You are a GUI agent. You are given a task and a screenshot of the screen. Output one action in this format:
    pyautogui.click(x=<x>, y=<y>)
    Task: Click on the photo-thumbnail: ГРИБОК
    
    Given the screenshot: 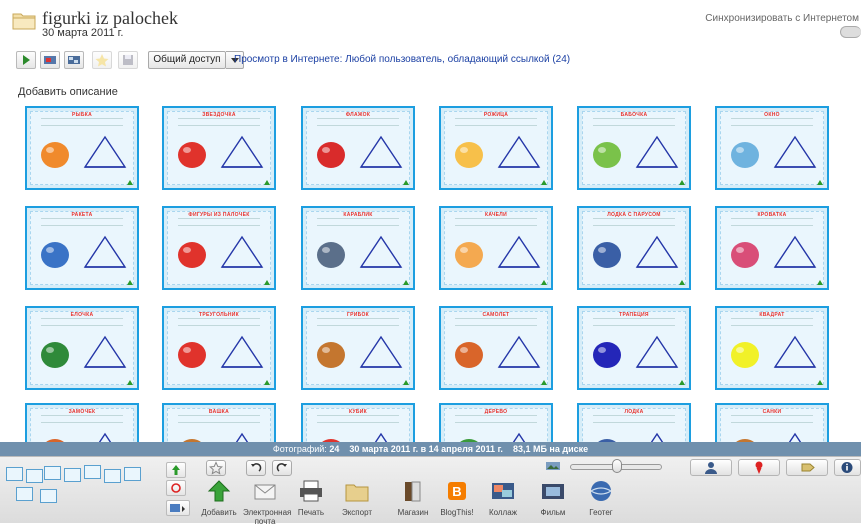 What is the action you would take?
    pyautogui.click(x=358, y=348)
    